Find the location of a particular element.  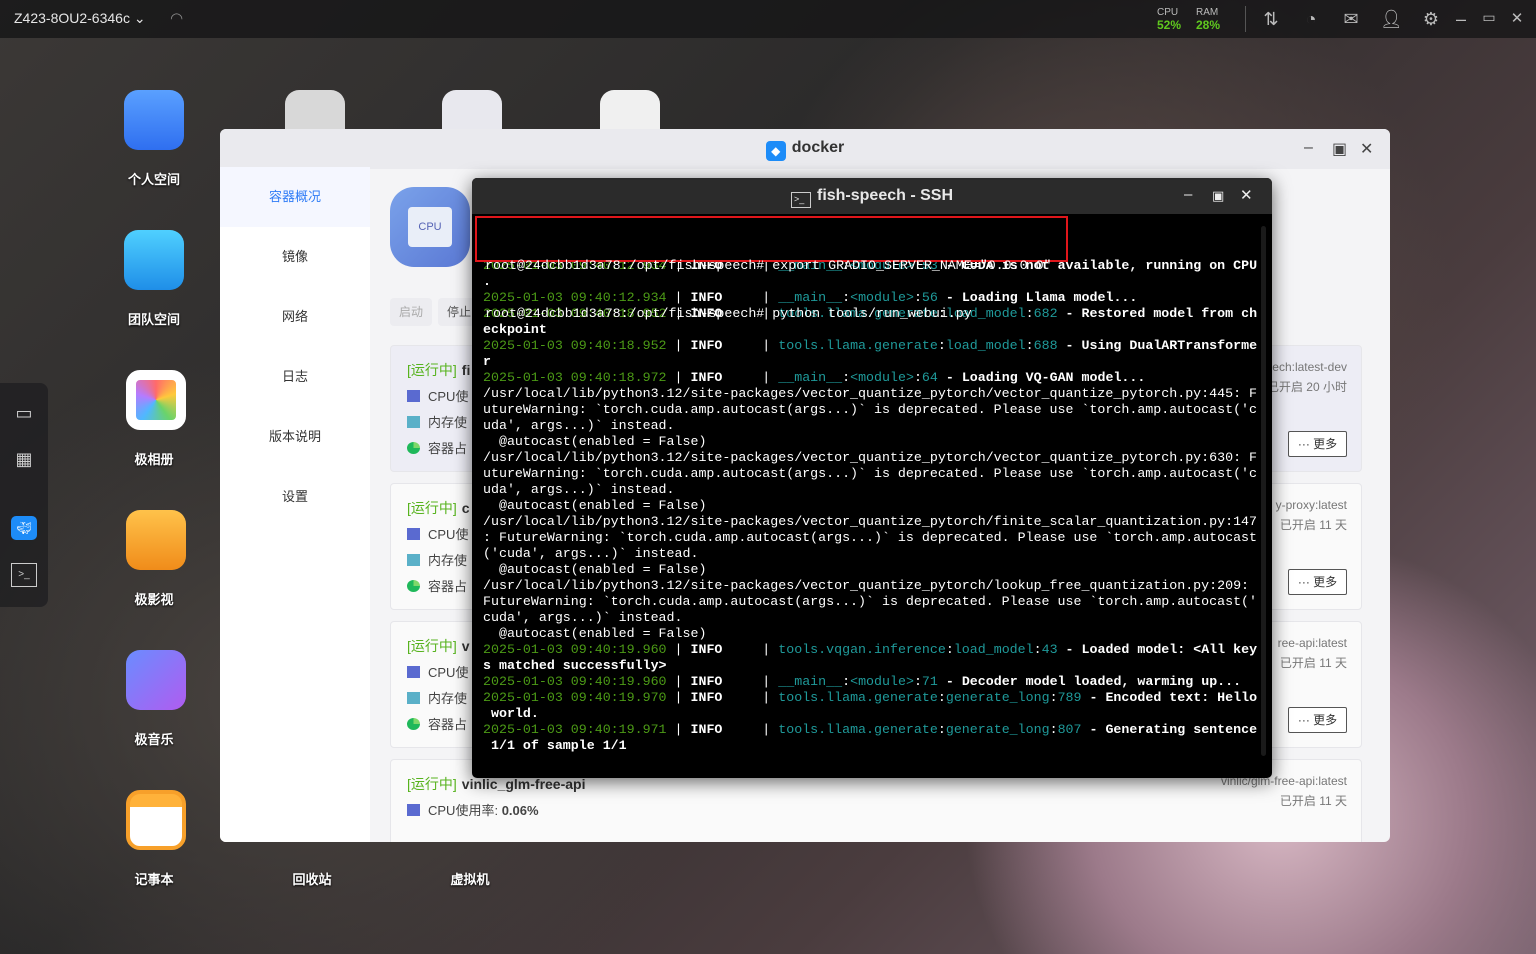

log-segment: 2025-01-03 09:40:19.971 is located at coordinates (575, 729).